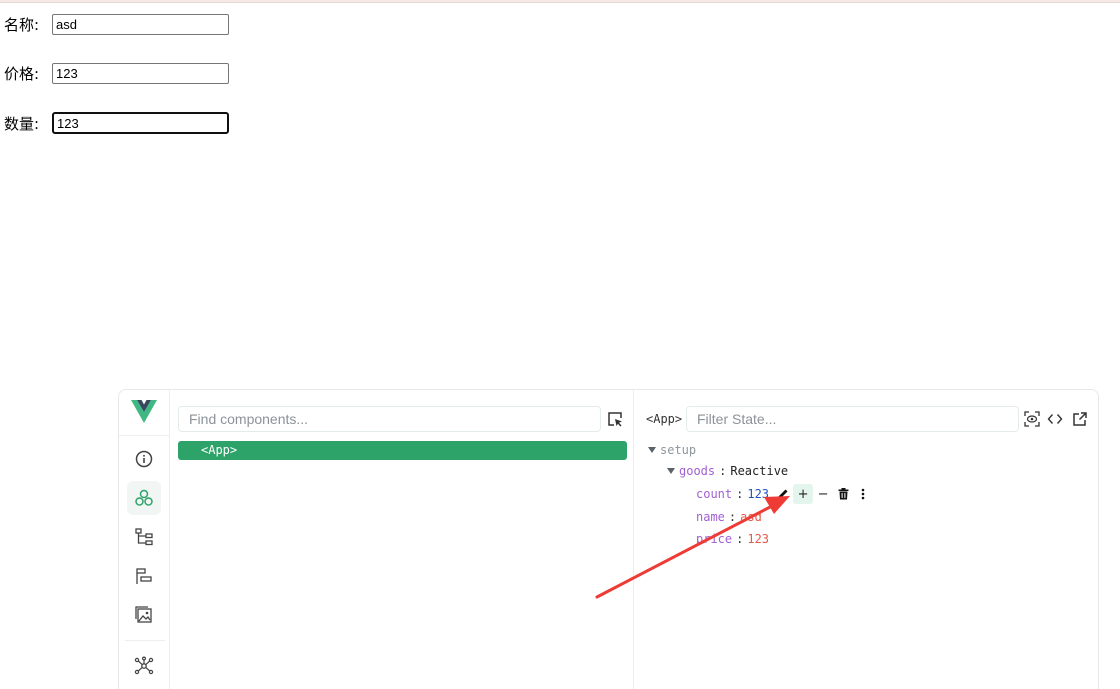 Image resolution: width=1120 pixels, height=689 pixels. Describe the element at coordinates (560, 1) in the screenshot. I see `browser-top-edge` at that location.